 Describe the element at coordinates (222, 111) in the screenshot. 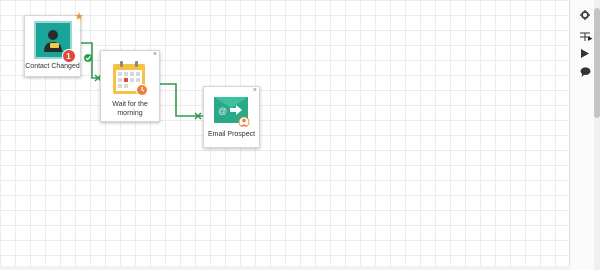

I see `at-symbol: @` at that location.